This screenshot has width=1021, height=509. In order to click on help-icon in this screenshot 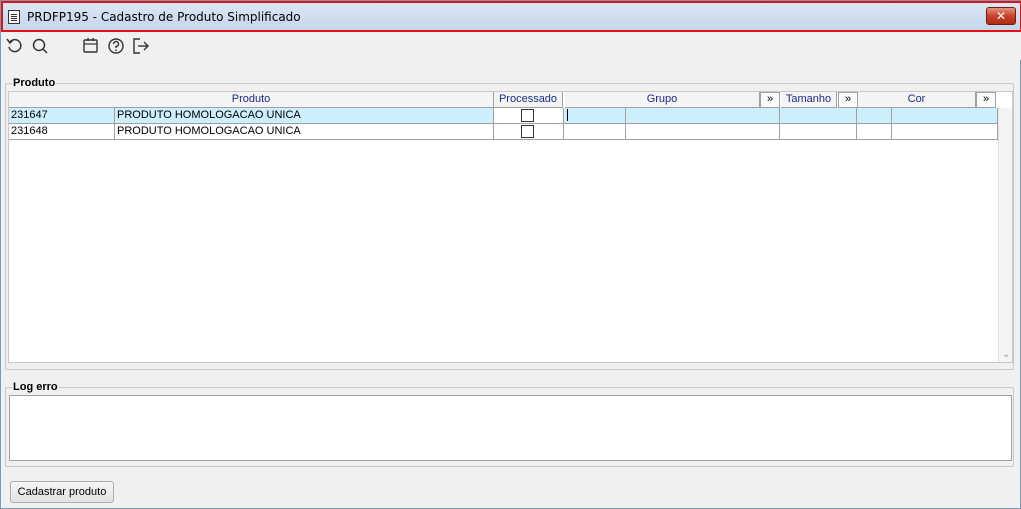, I will do `click(116, 46)`.